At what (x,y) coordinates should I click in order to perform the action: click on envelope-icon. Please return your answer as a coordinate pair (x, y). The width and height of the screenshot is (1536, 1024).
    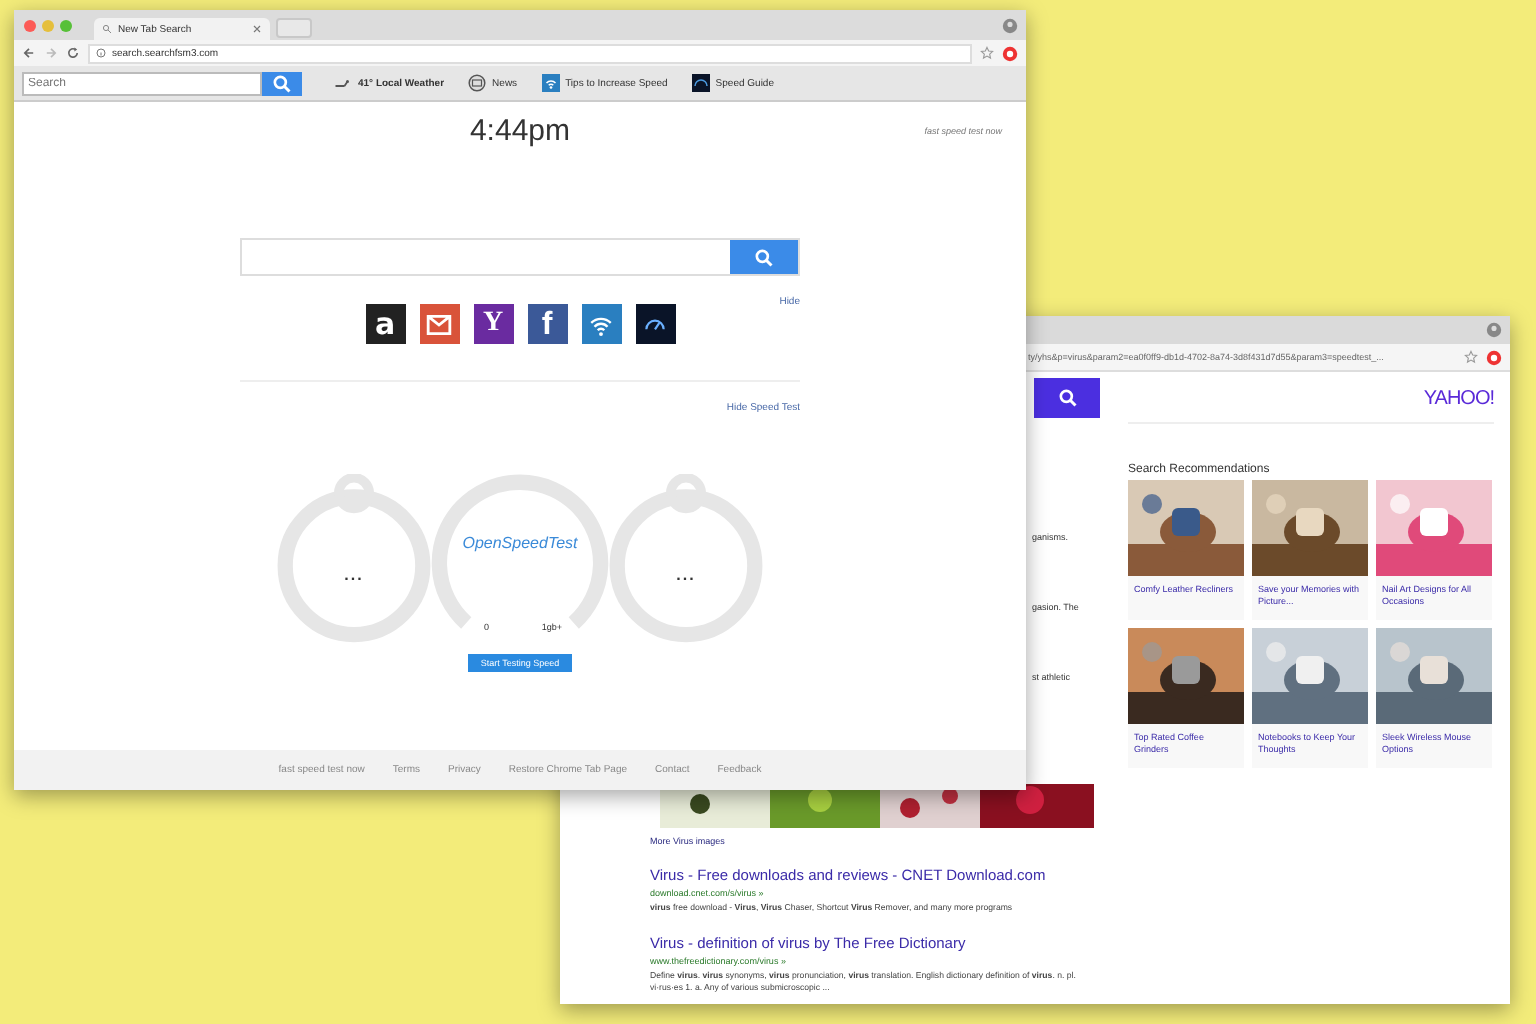
    Looking at the image, I should click on (439, 324).